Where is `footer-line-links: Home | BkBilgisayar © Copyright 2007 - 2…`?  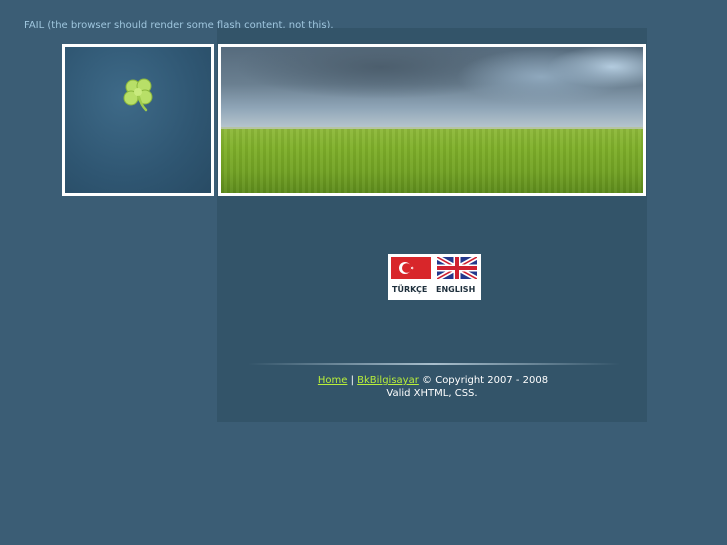
footer-line-links: Home | BkBilgisayar © Copyright 2007 - 2… is located at coordinates (432, 380).